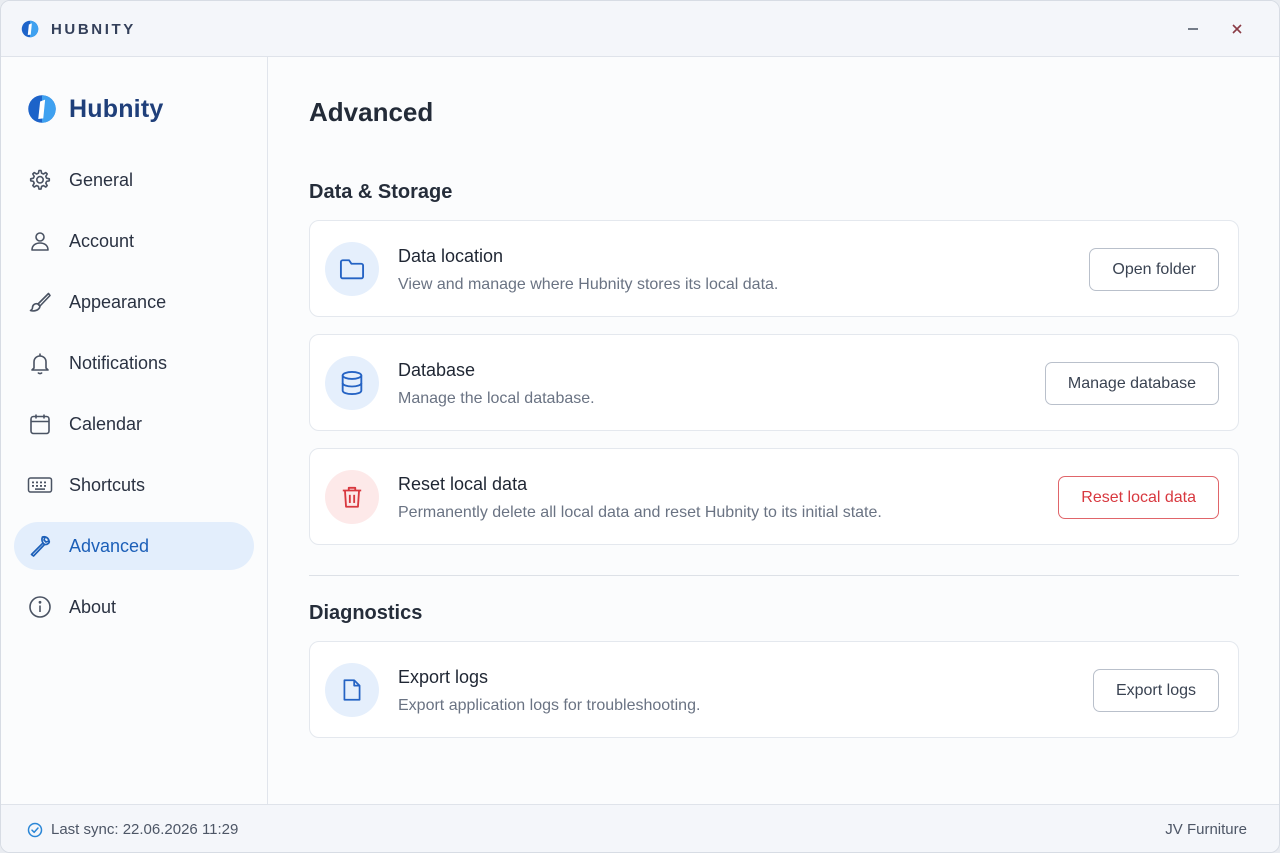 This screenshot has width=1280, height=853. Describe the element at coordinates (106, 423) in the screenshot. I see `sidebar-item-label: Calendar` at that location.